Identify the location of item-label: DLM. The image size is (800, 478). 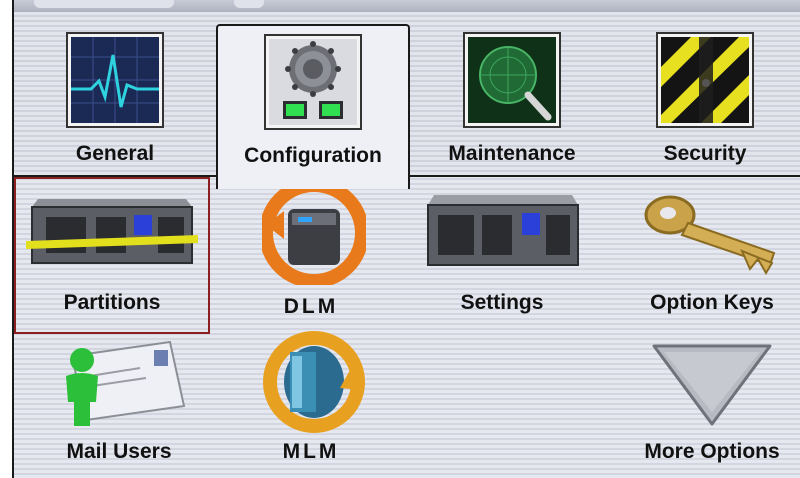
(311, 306).